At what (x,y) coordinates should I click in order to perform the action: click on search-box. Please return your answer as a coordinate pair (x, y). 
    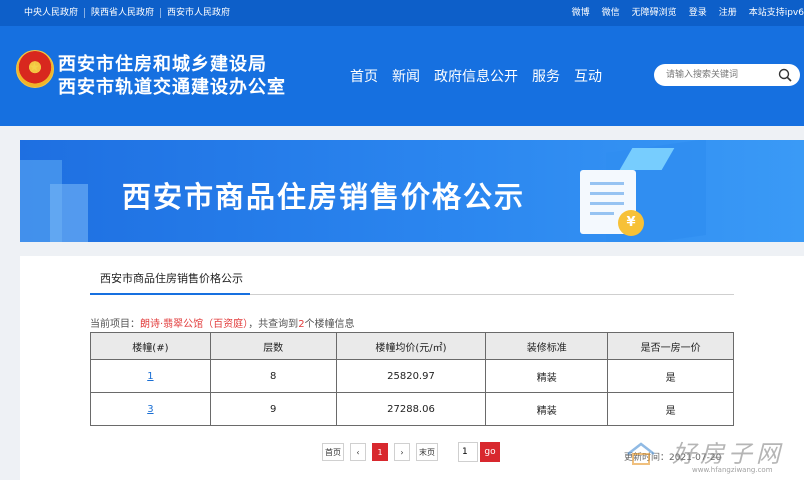
    Looking at the image, I should click on (727, 75).